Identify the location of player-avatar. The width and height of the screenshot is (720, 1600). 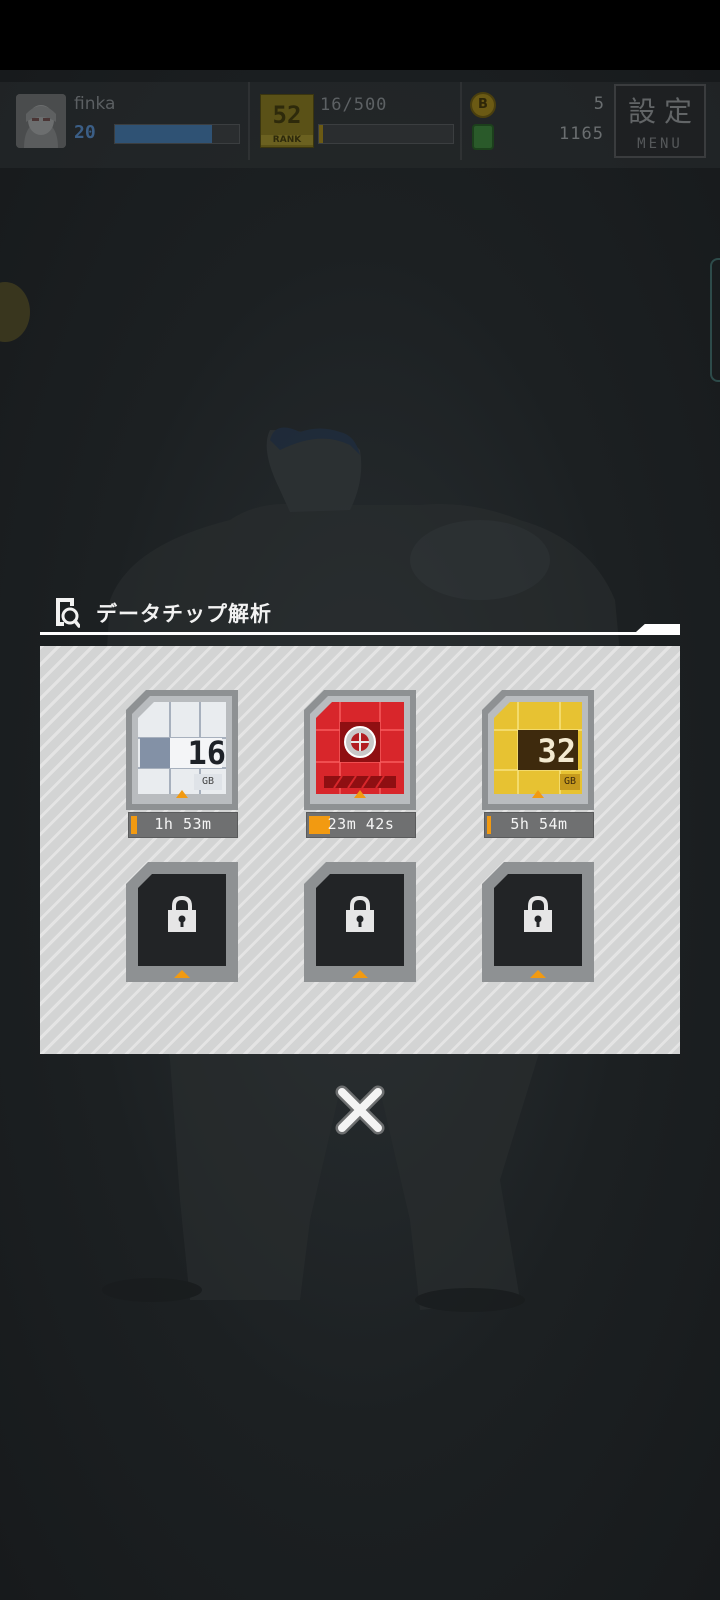
(41, 121).